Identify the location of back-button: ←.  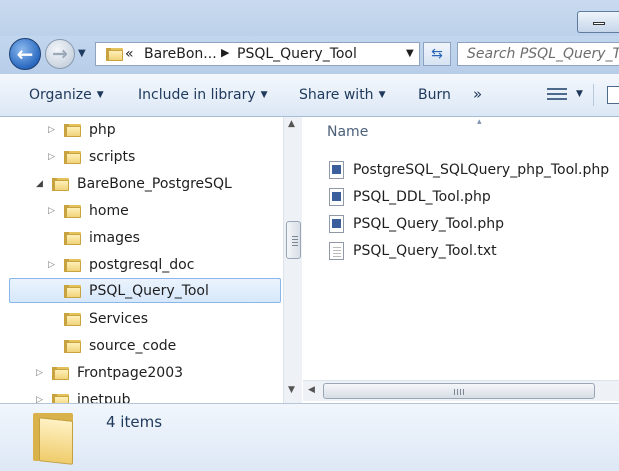
(25, 54).